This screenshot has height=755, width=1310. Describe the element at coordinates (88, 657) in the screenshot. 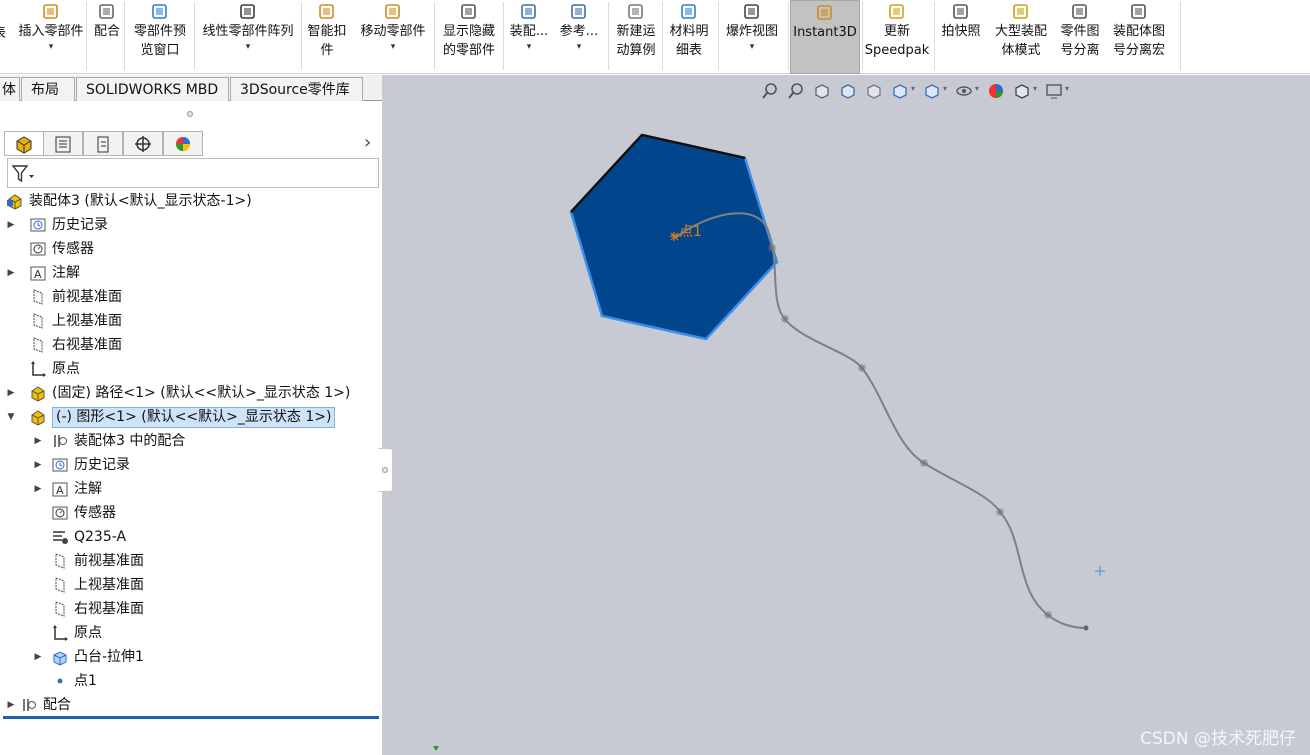

I see `tree-node-extrude: ▶ 凸台-拉伸1` at that location.